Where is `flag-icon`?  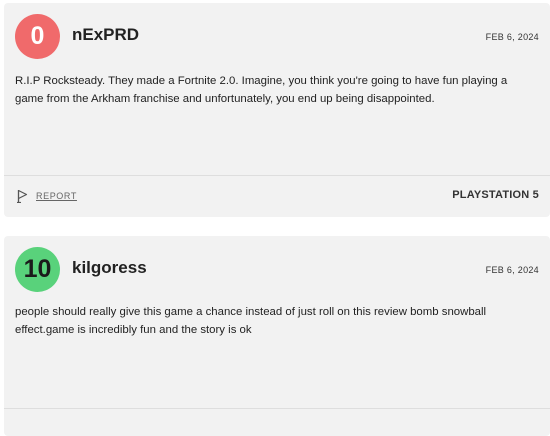
flag-icon is located at coordinates (22, 196).